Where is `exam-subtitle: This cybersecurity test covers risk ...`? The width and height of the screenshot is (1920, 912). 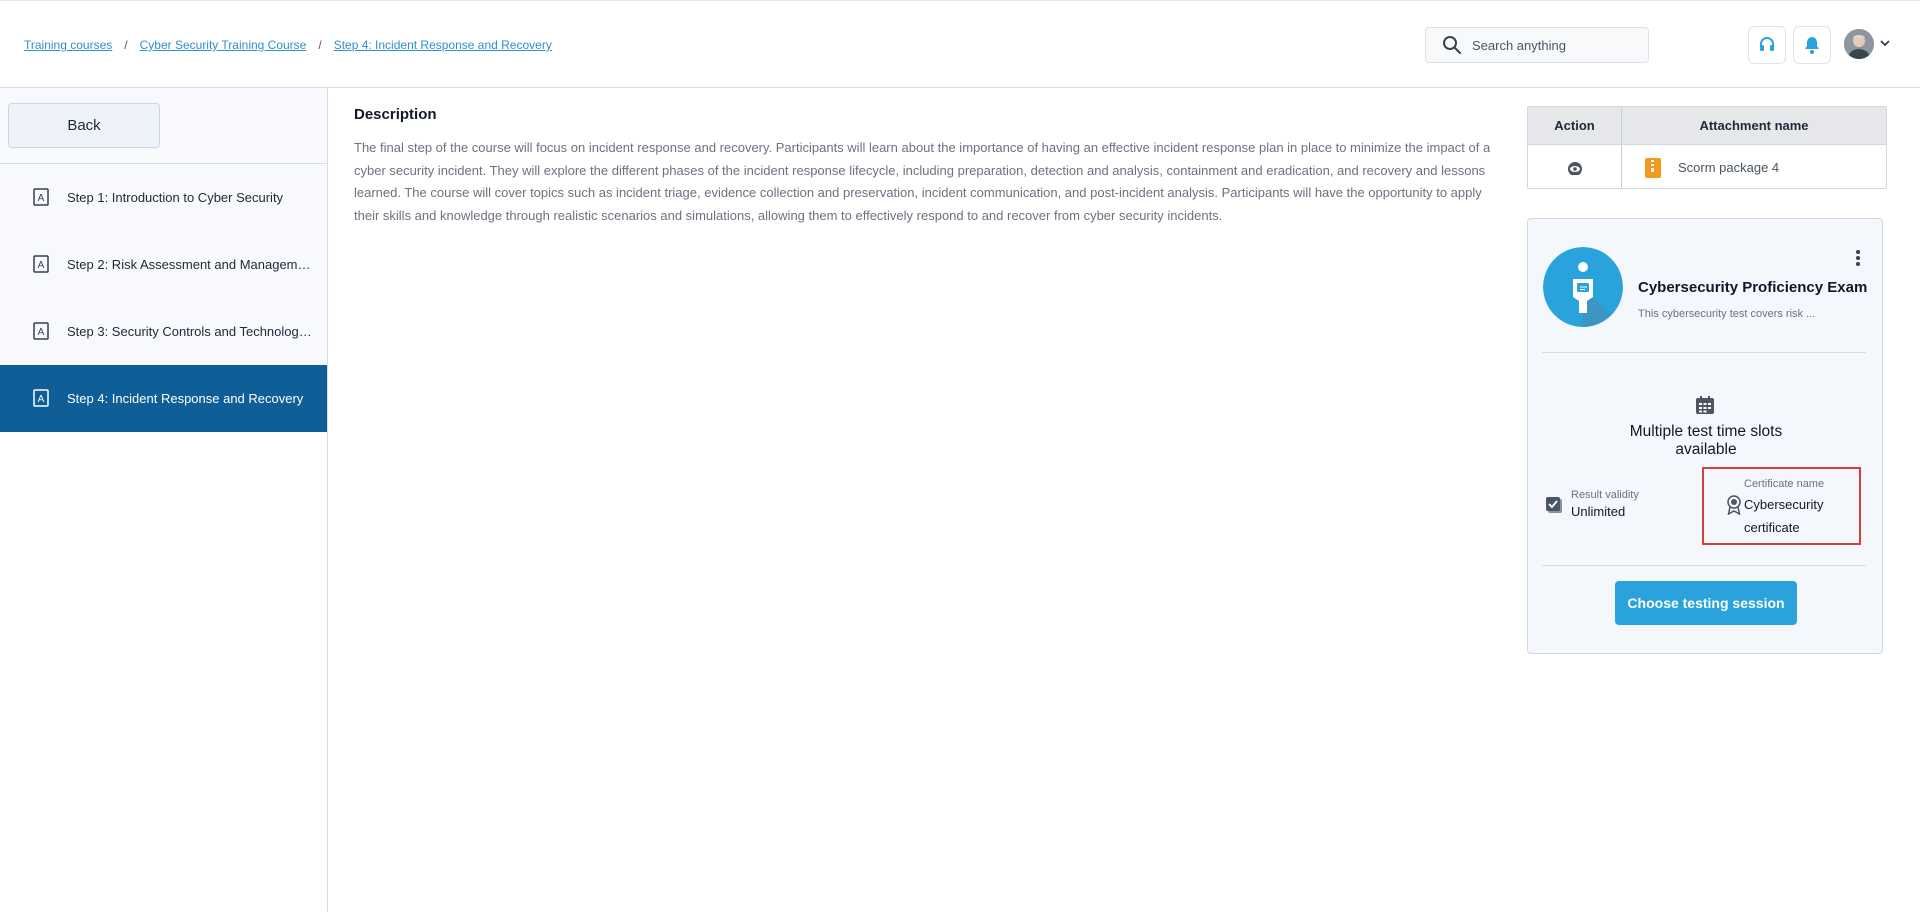 exam-subtitle: This cybersecurity test covers risk ... is located at coordinates (1727, 314).